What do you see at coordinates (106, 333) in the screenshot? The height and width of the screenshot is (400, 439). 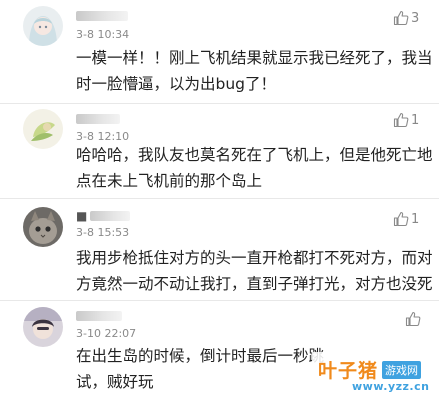 I see `comment-time: 3-10 22:07` at bounding box center [106, 333].